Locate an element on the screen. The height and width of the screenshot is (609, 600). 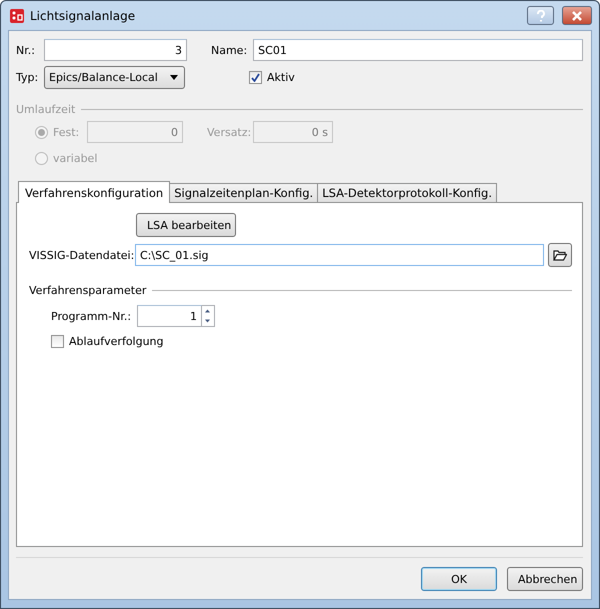
tab: LSA-Detektorprotokoll-Konfig. is located at coordinates (407, 192).